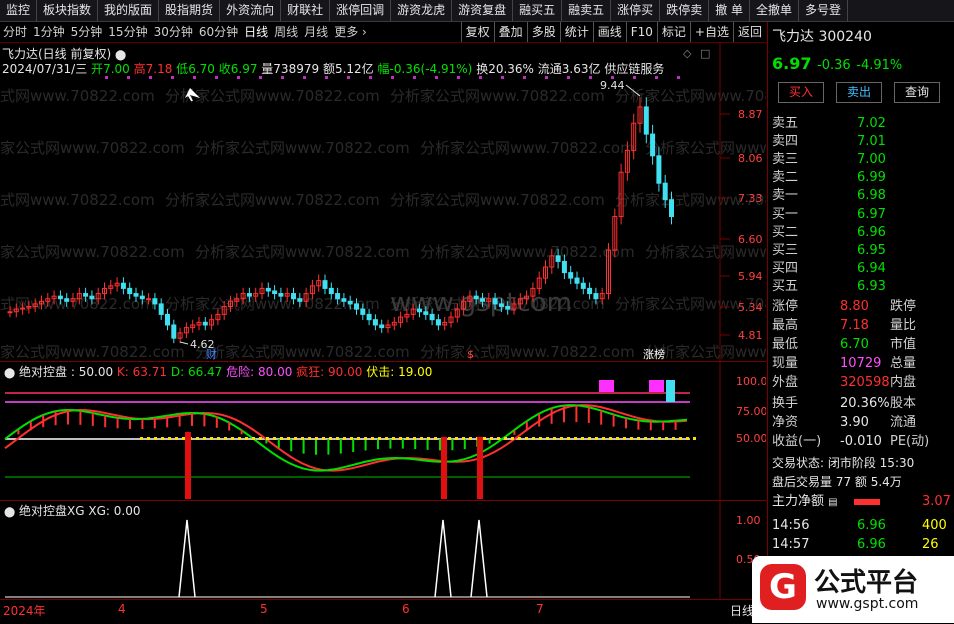 This screenshot has width=954, height=624. What do you see at coordinates (477, 32) in the screenshot?
I see `tool-button: 复权` at bounding box center [477, 32].